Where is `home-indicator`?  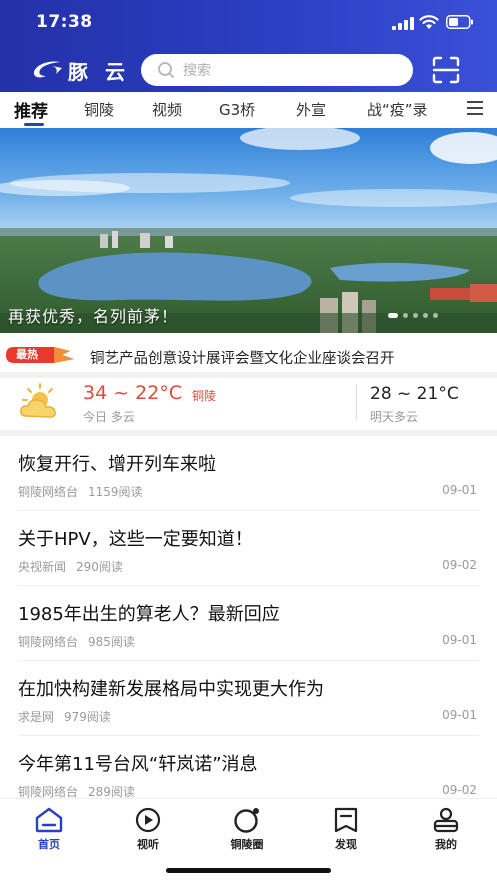
home-indicator is located at coordinates (248, 870).